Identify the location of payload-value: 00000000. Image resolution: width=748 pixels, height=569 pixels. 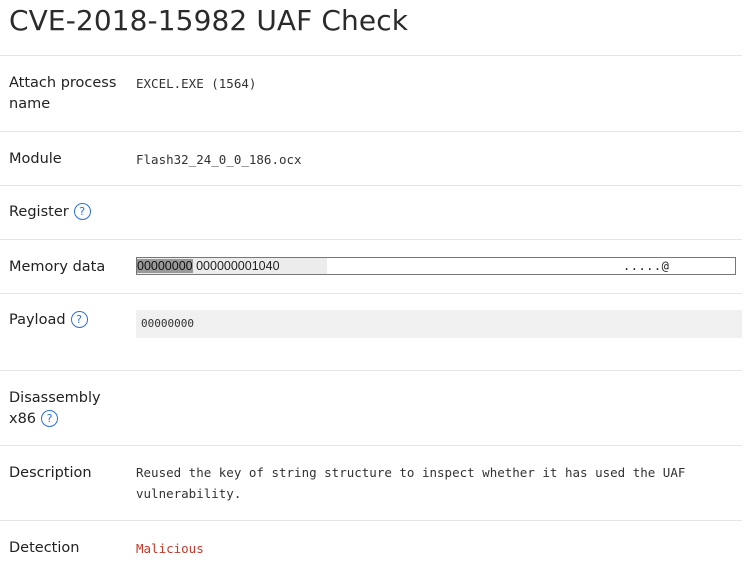
(439, 324).